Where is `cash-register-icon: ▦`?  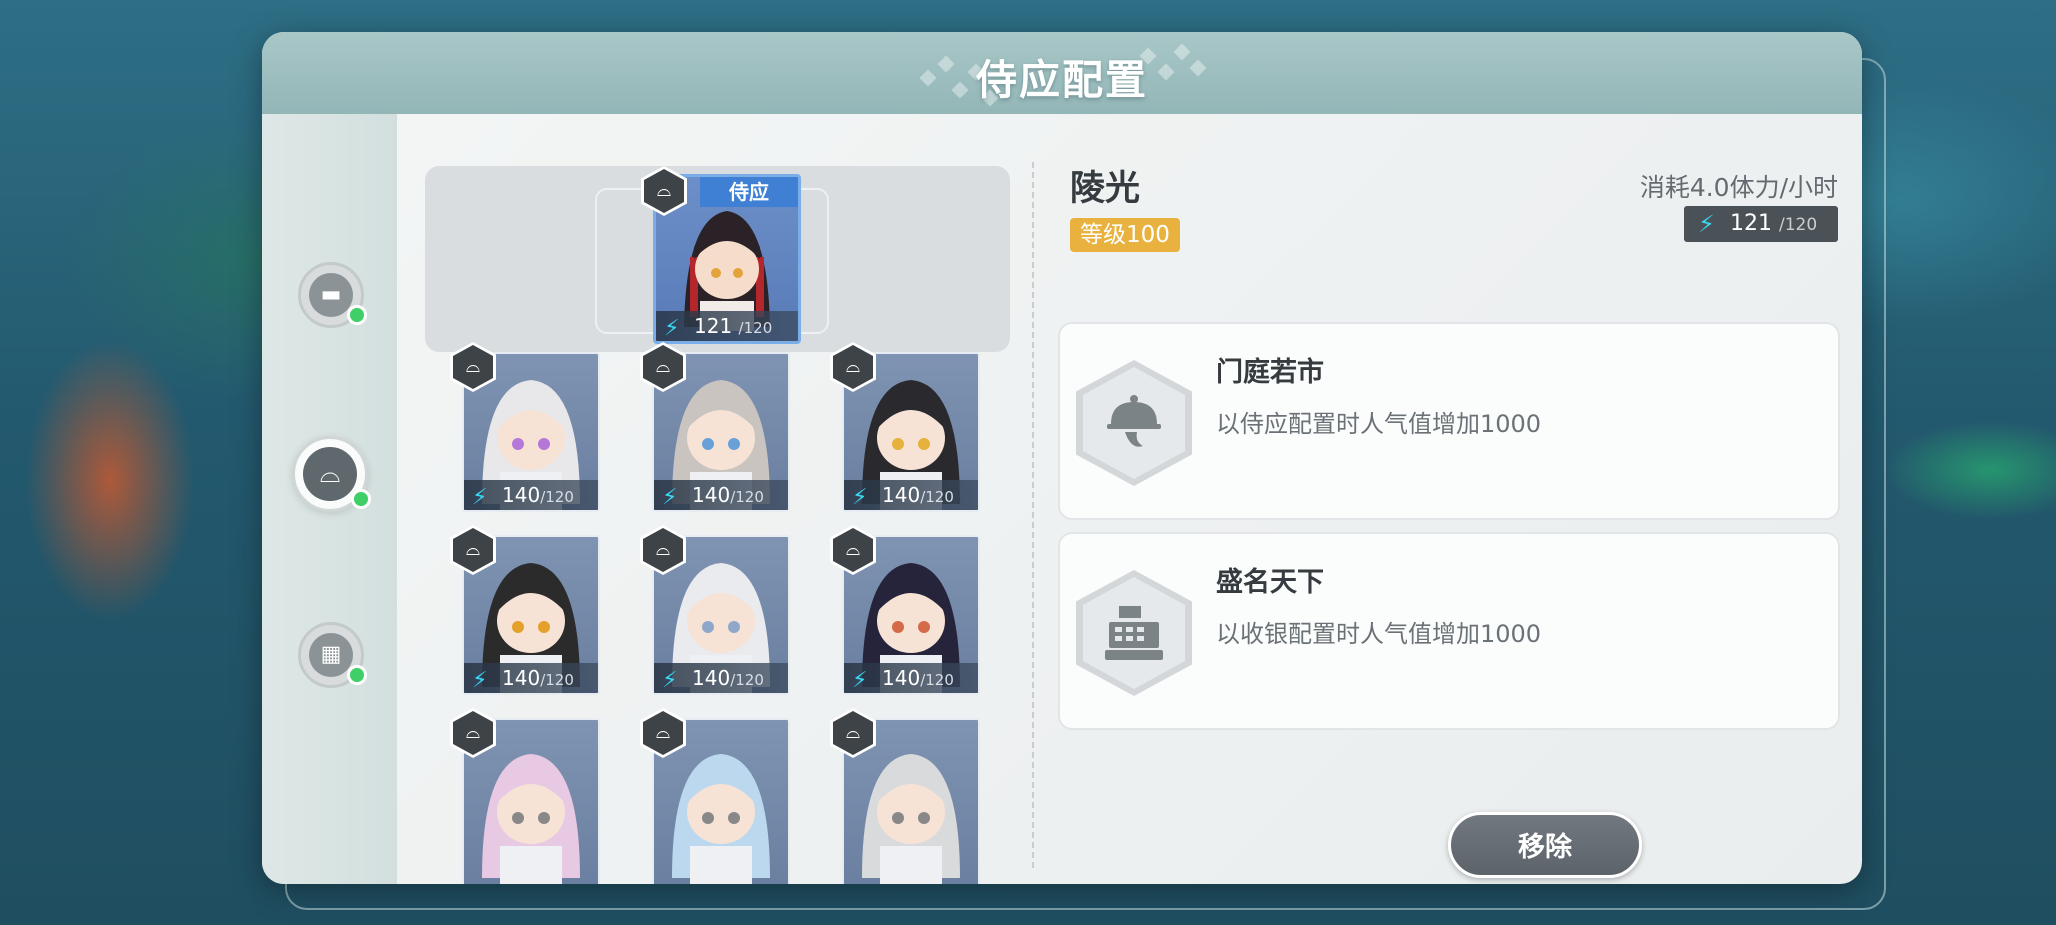
cash-register-icon: ▦ is located at coordinates (331, 655).